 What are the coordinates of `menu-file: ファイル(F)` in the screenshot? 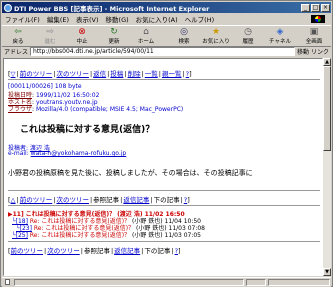 It's located at (22, 19).